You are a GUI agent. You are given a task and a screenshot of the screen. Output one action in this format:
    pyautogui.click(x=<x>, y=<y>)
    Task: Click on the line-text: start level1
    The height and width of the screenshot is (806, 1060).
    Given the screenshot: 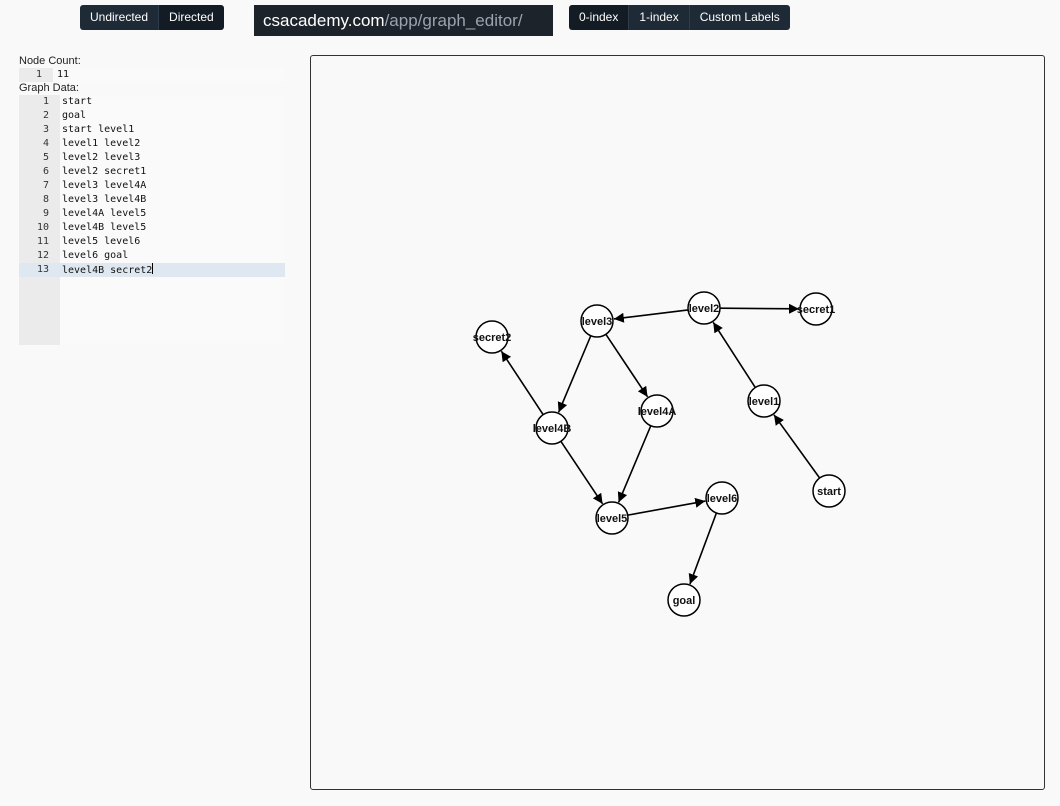 What is the action you would take?
    pyautogui.click(x=98, y=129)
    